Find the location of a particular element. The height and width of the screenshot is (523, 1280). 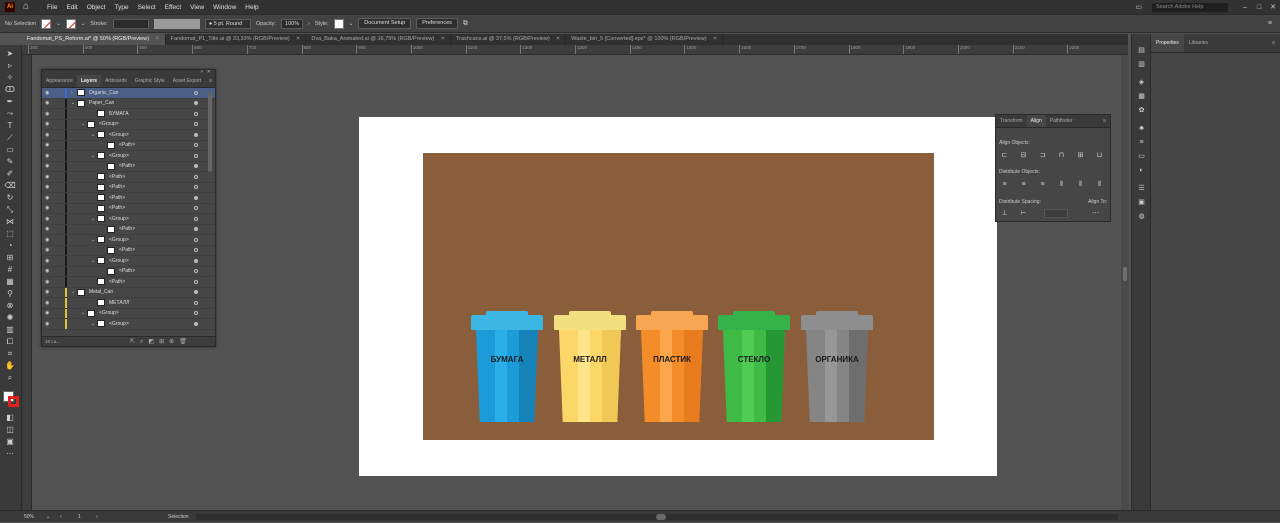

draw-mode-icon: ◫ is located at coordinates (10, 430).